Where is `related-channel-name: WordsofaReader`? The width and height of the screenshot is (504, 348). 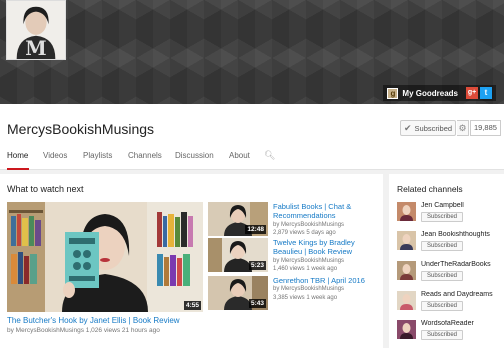
related-channel-name: WordsofaReader is located at coordinates (461, 323).